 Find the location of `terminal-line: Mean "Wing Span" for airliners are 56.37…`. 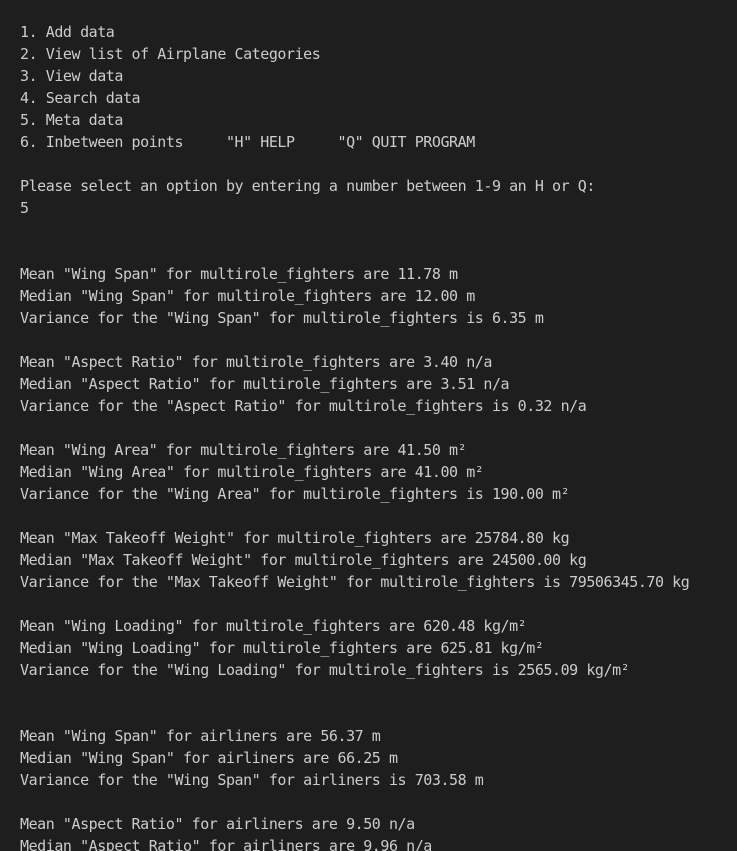

terminal-line: Mean "Wing Span" for airliners are 56.37… is located at coordinates (200, 736).